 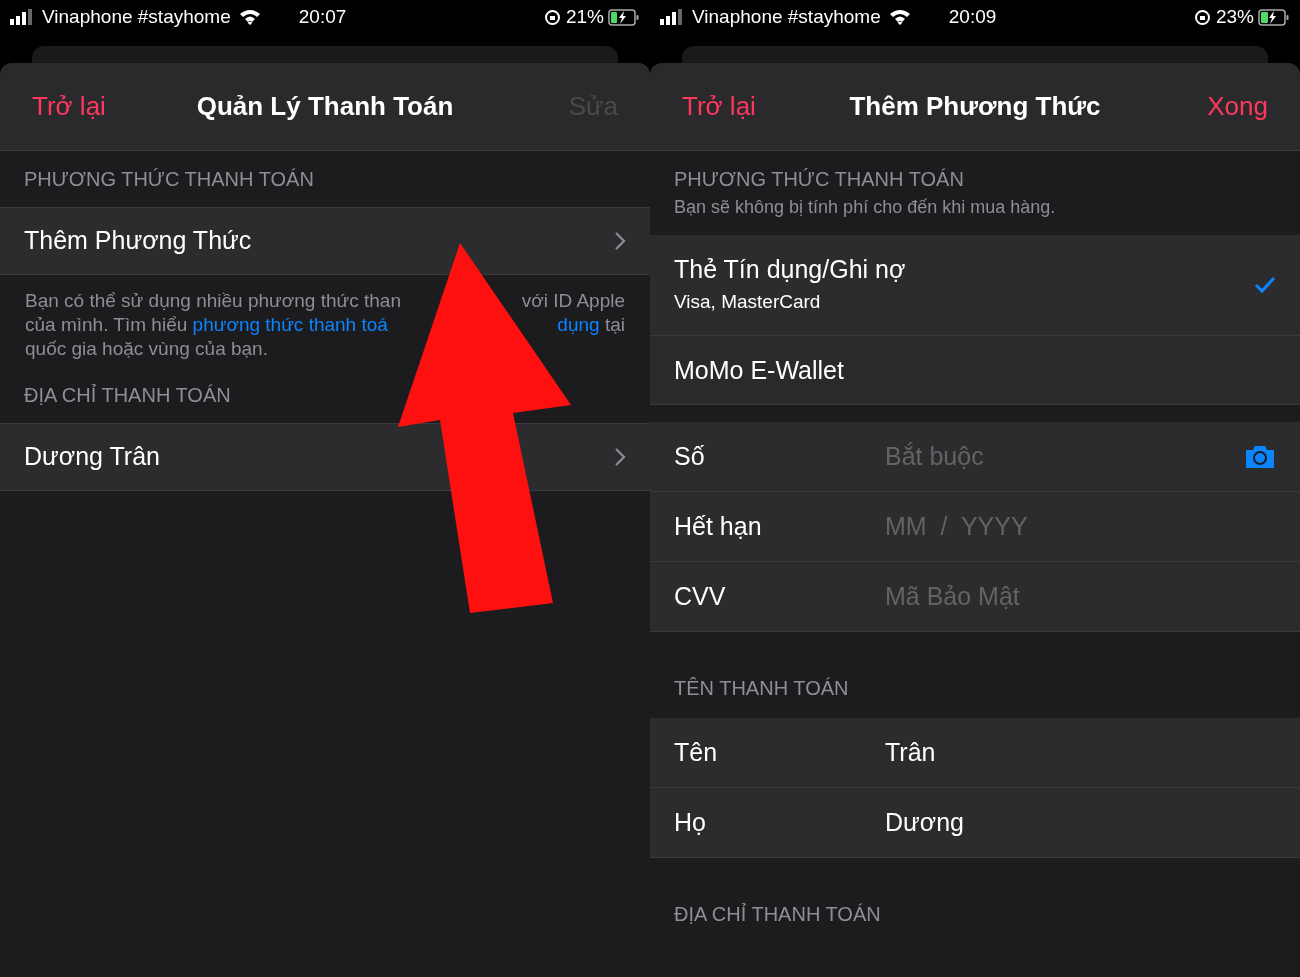 What do you see at coordinates (614, 325) in the screenshot?
I see `footer-text: tại` at bounding box center [614, 325].